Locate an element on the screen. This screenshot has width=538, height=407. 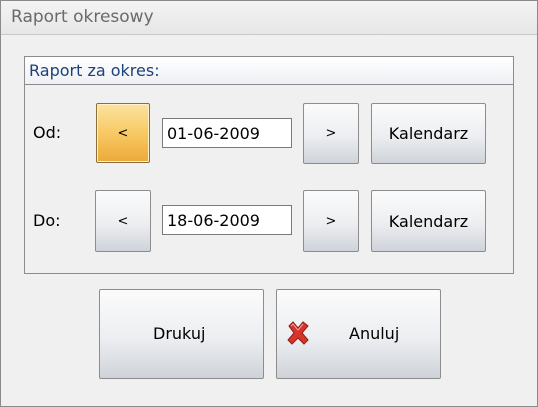
from-date-field: 01-06-2009 is located at coordinates (227, 133).